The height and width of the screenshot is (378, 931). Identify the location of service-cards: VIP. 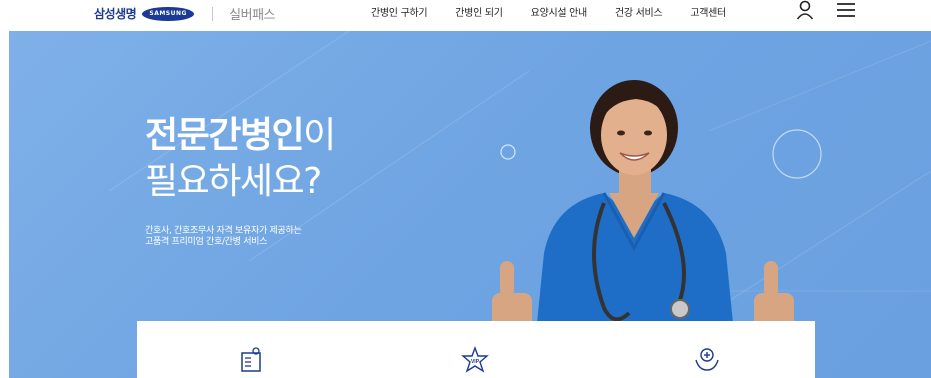
(476, 349).